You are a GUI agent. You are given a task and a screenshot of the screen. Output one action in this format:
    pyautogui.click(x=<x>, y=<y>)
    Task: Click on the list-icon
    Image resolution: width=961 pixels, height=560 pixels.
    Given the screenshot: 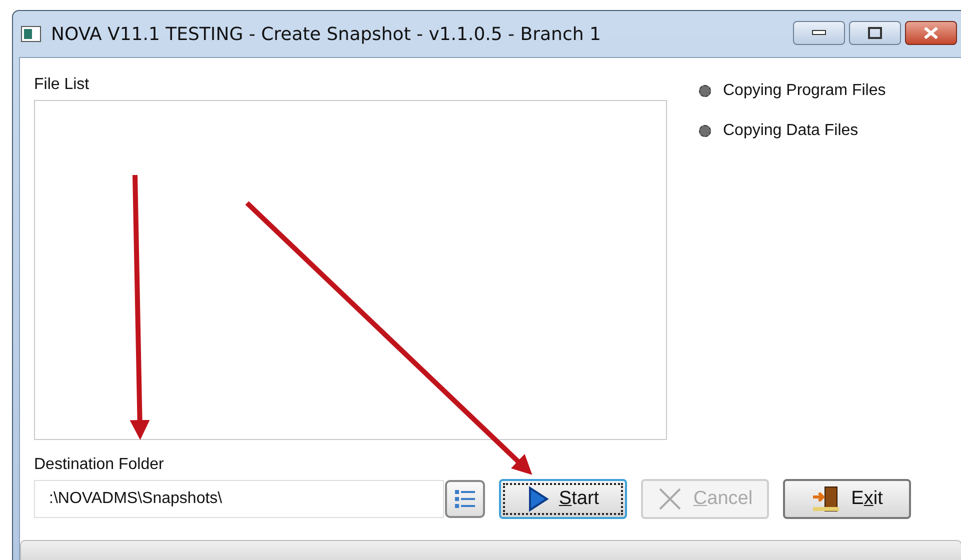 What is the action you would take?
    pyautogui.click(x=465, y=499)
    